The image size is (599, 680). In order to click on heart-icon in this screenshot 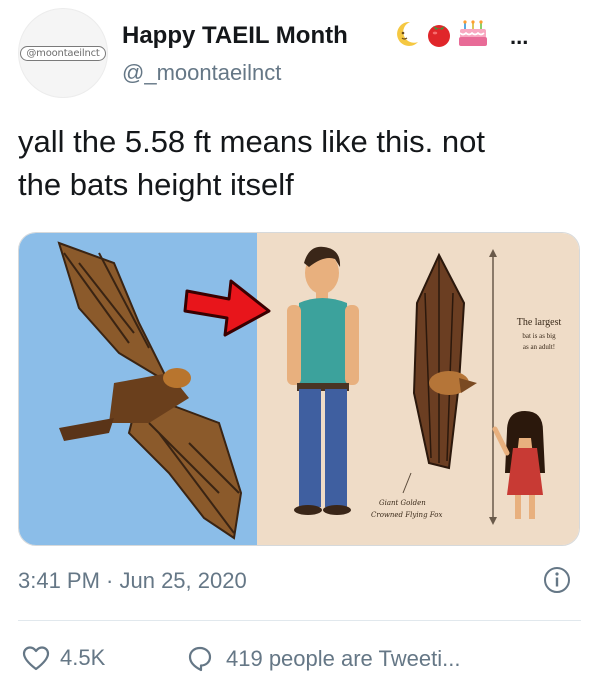, I will do `click(36, 658)`.